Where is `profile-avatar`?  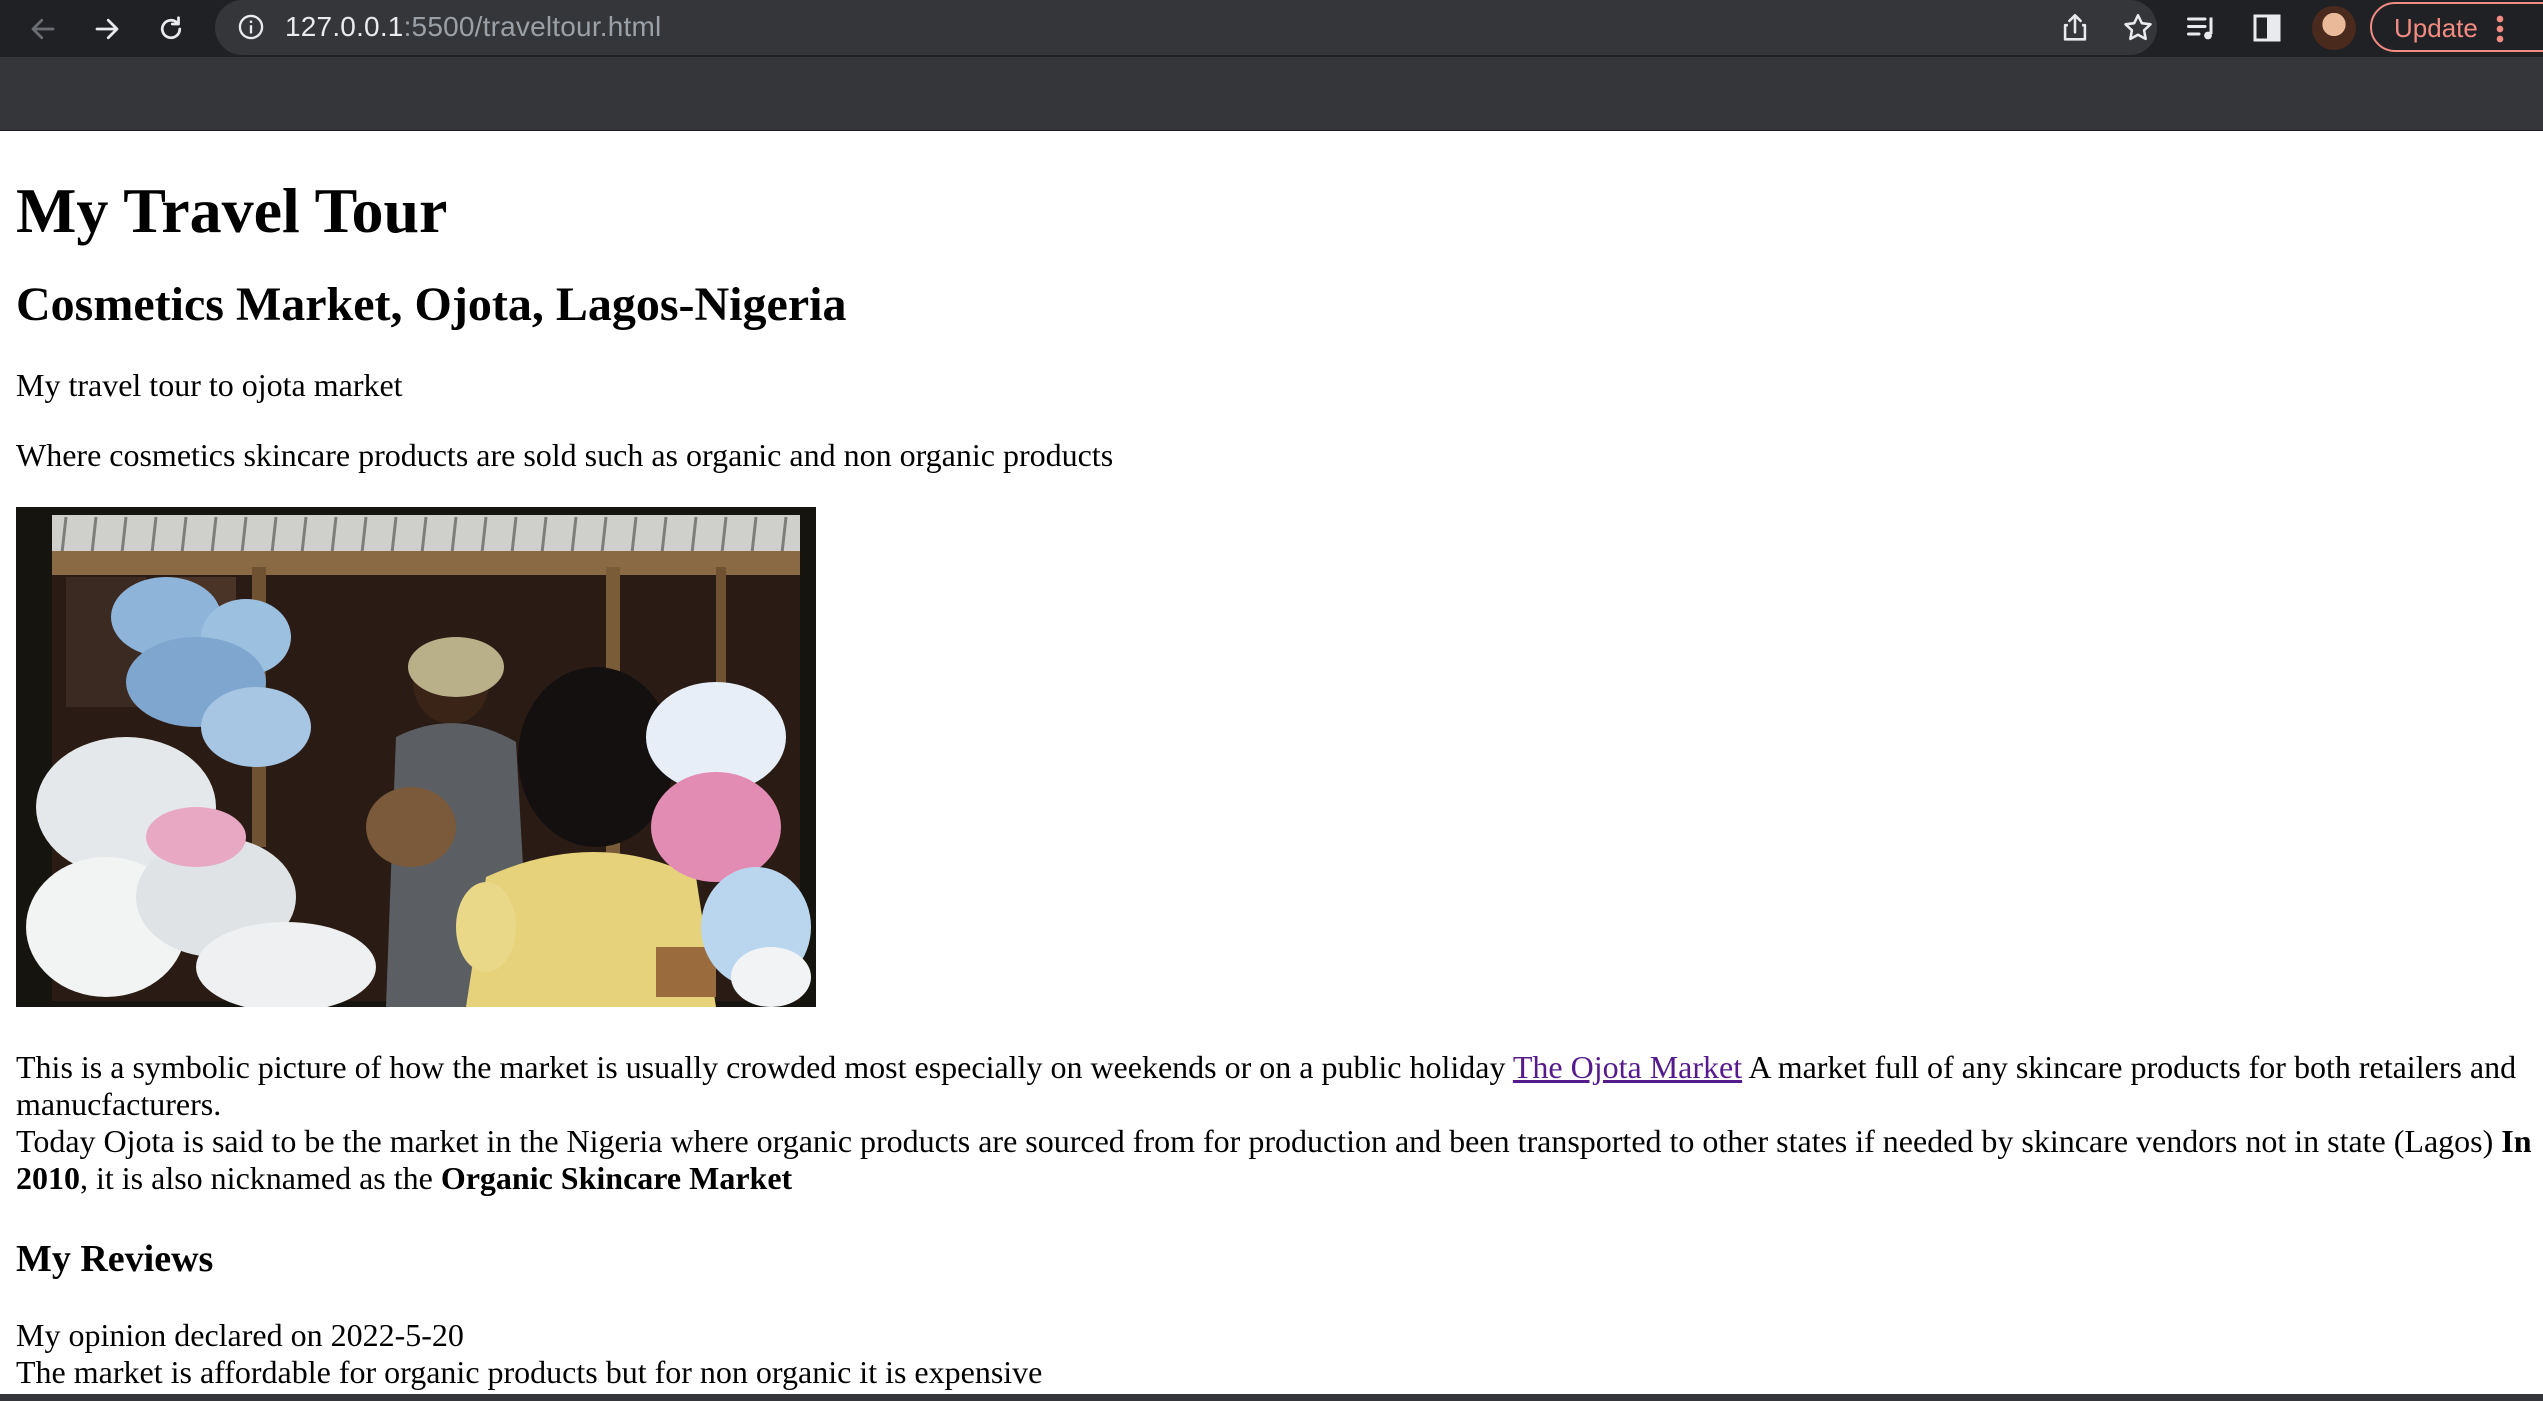 profile-avatar is located at coordinates (2334, 28).